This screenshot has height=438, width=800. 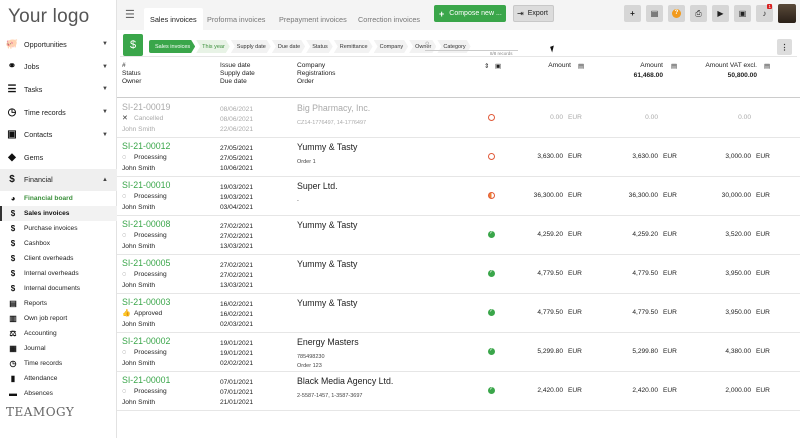 I want to click on more-options-icon: ⋮, so click(x=784, y=47).